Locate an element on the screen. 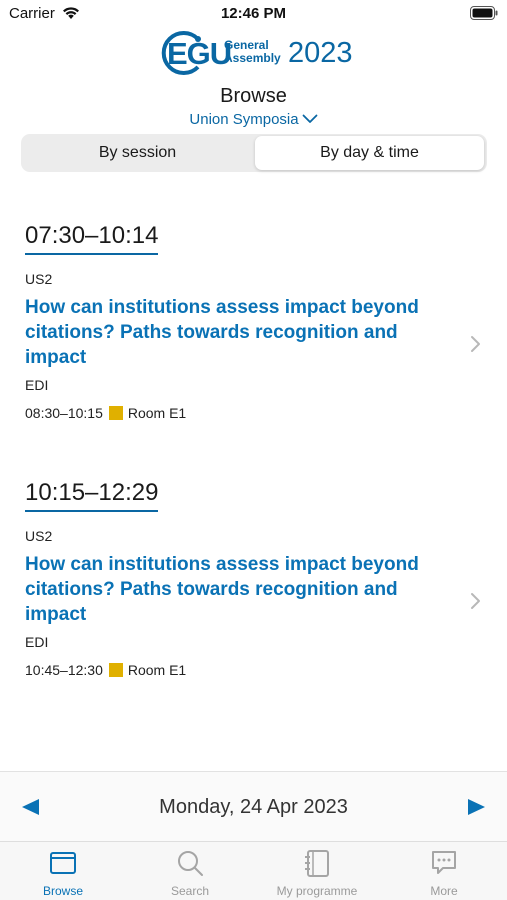 Image resolution: width=507 pixels, height=900 pixels. tab-label: My programme is located at coordinates (317, 891).